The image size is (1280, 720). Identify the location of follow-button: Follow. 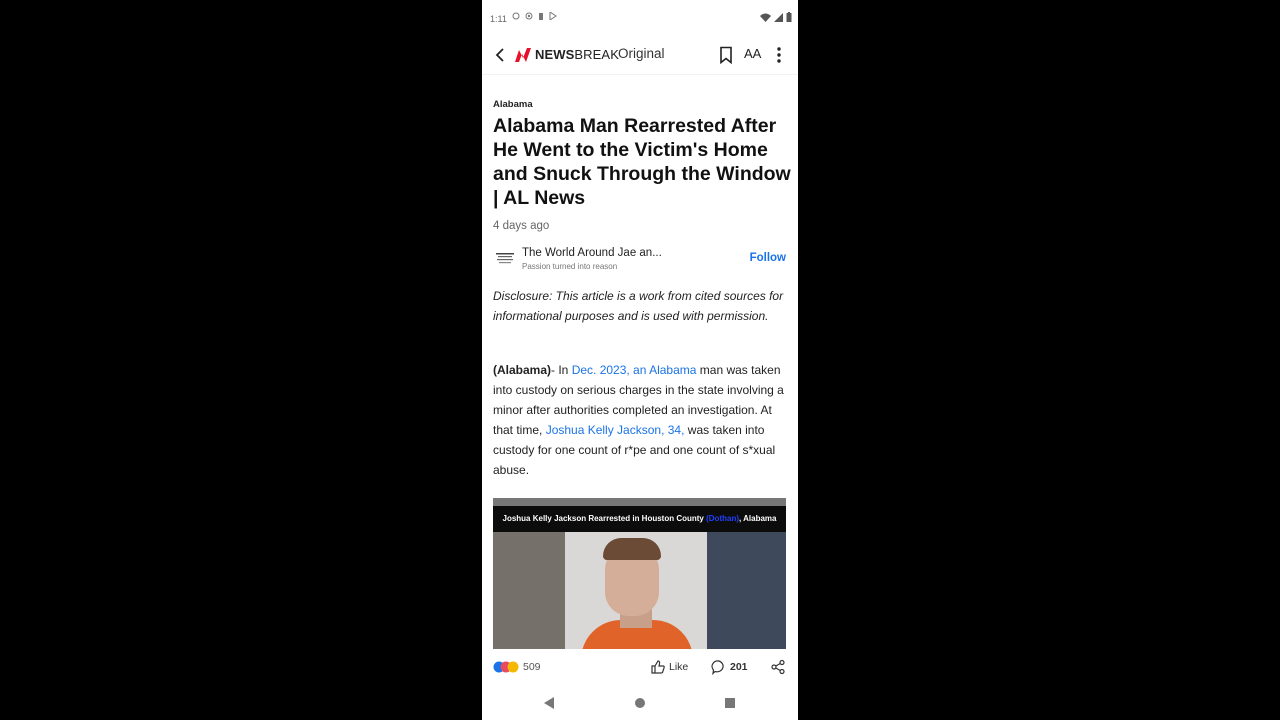
(768, 258).